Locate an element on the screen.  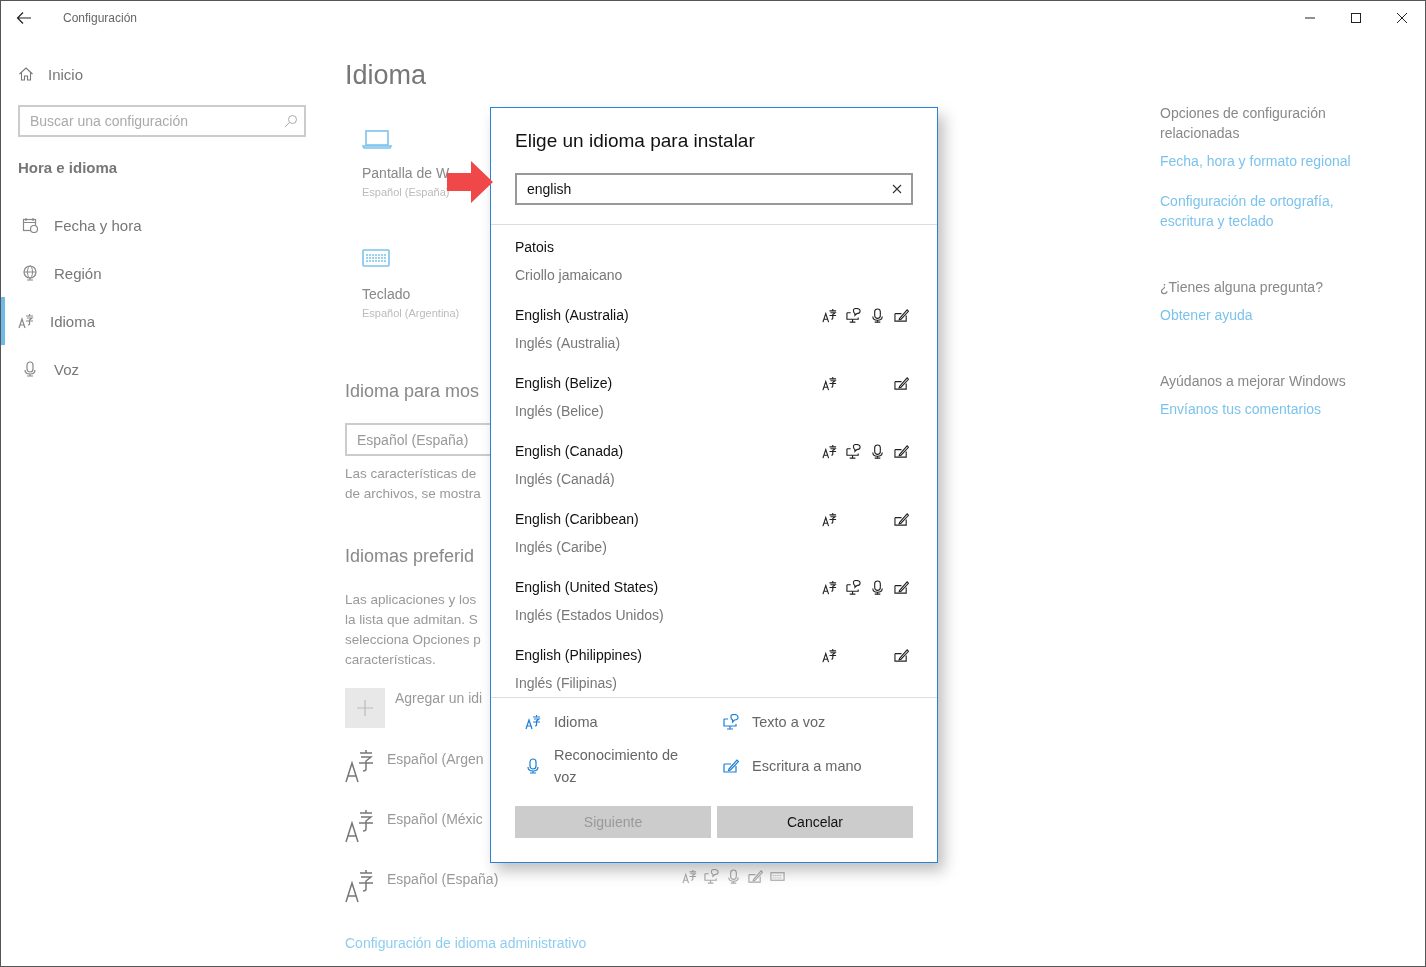
sidebar-item: Idioma is located at coordinates (153, 321).